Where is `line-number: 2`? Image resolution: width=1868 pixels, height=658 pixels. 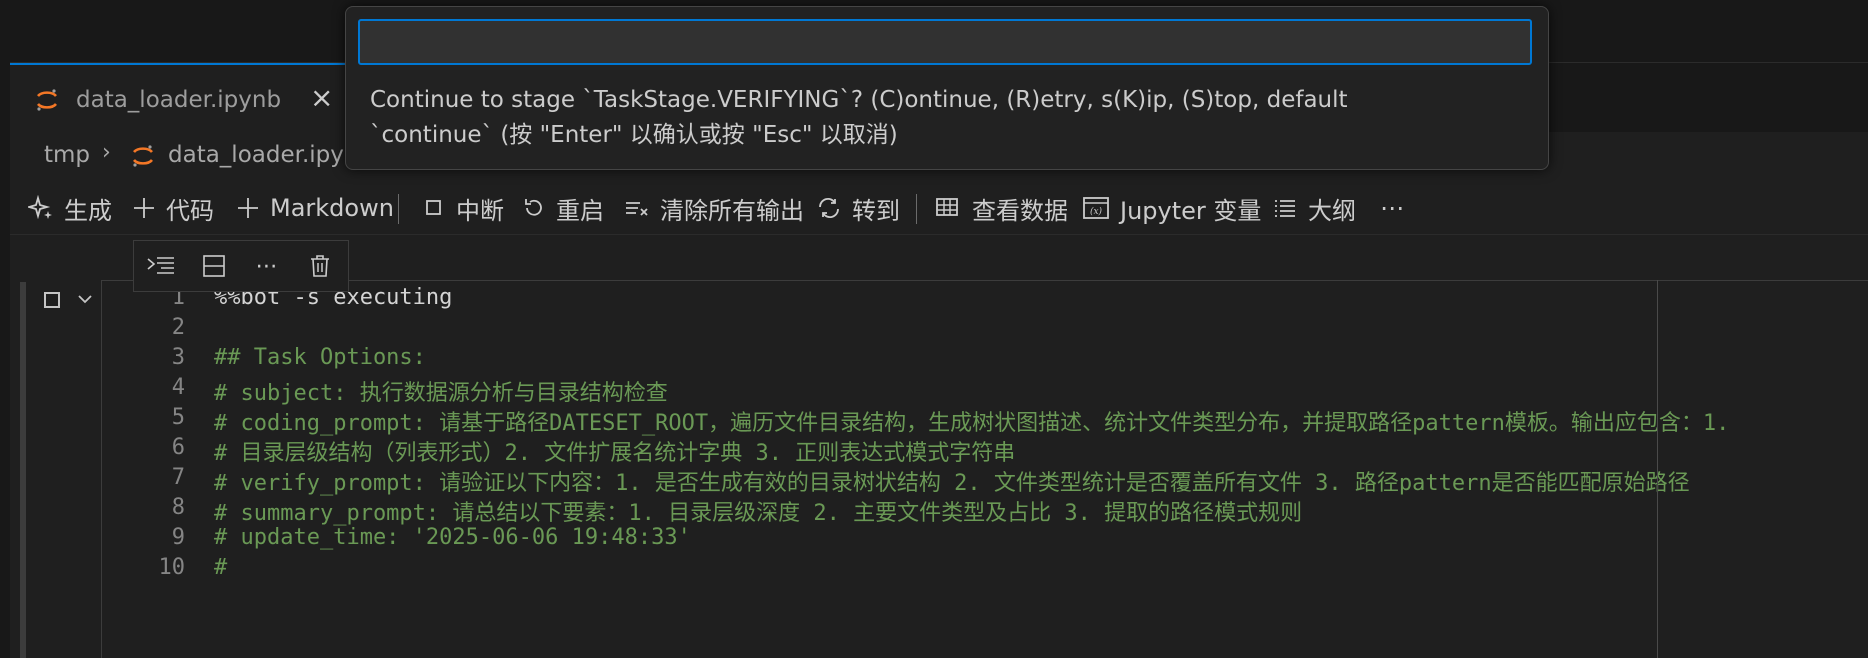 line-number: 2 is located at coordinates (178, 327).